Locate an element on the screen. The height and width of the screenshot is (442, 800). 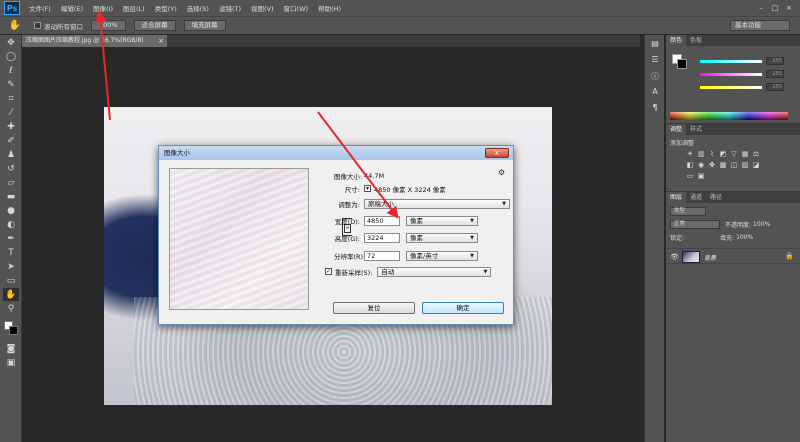
dimensions-dropdown-icon: ▾ is located at coordinates (367, 188).